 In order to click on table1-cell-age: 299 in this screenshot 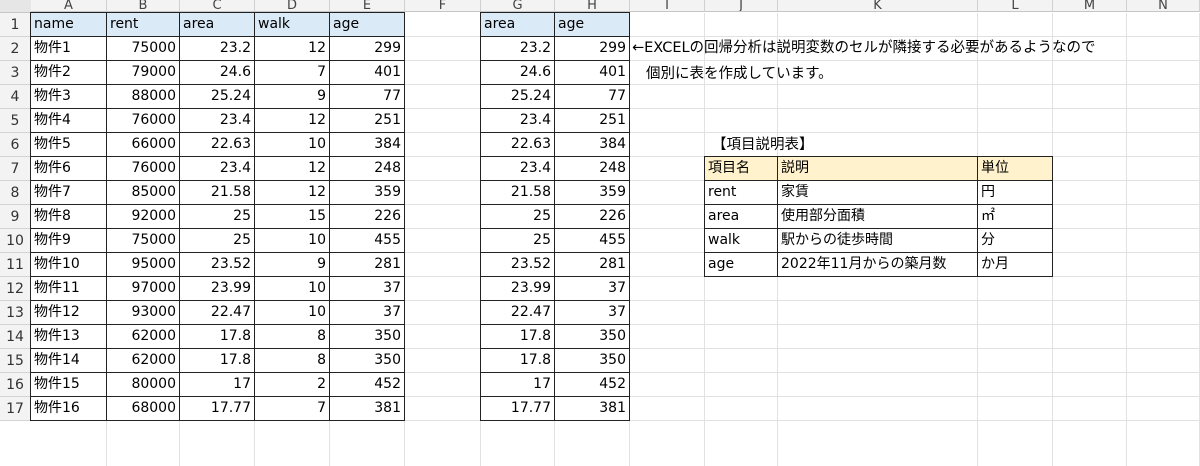, I will do `click(367, 48)`.